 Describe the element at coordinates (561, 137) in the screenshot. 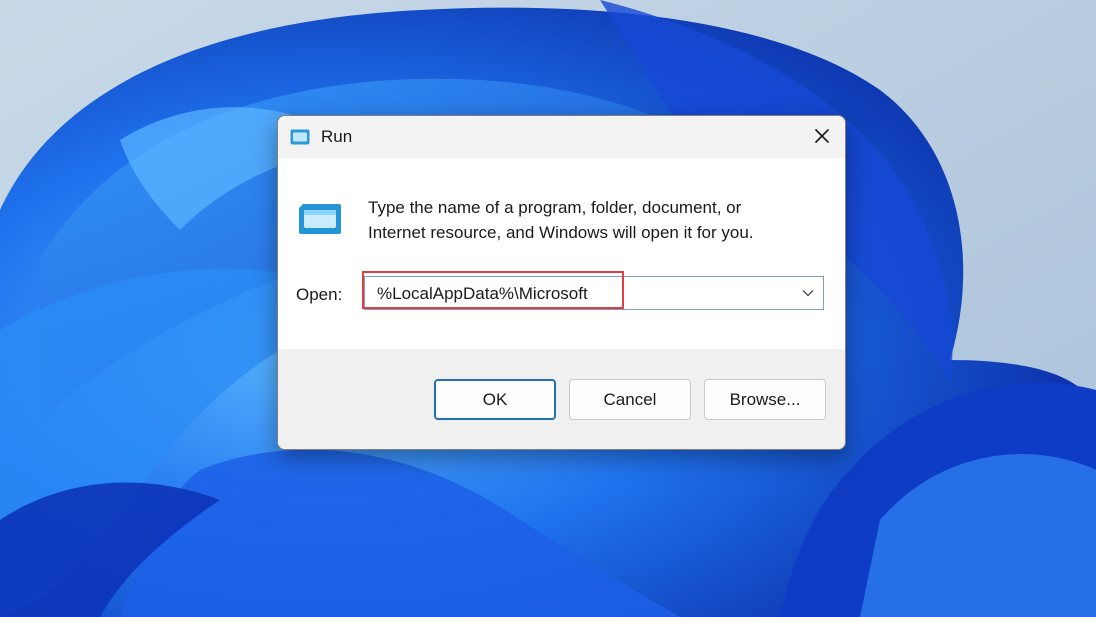

I see `title-bar: Run` at that location.